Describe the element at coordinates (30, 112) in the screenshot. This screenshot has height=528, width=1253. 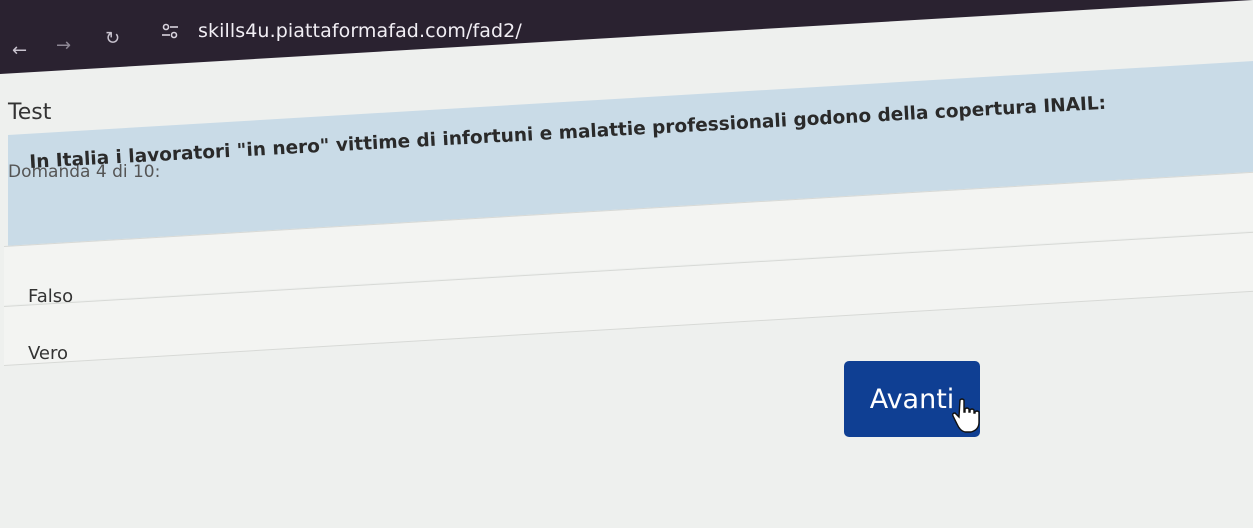
I see `page-title: Test` at that location.